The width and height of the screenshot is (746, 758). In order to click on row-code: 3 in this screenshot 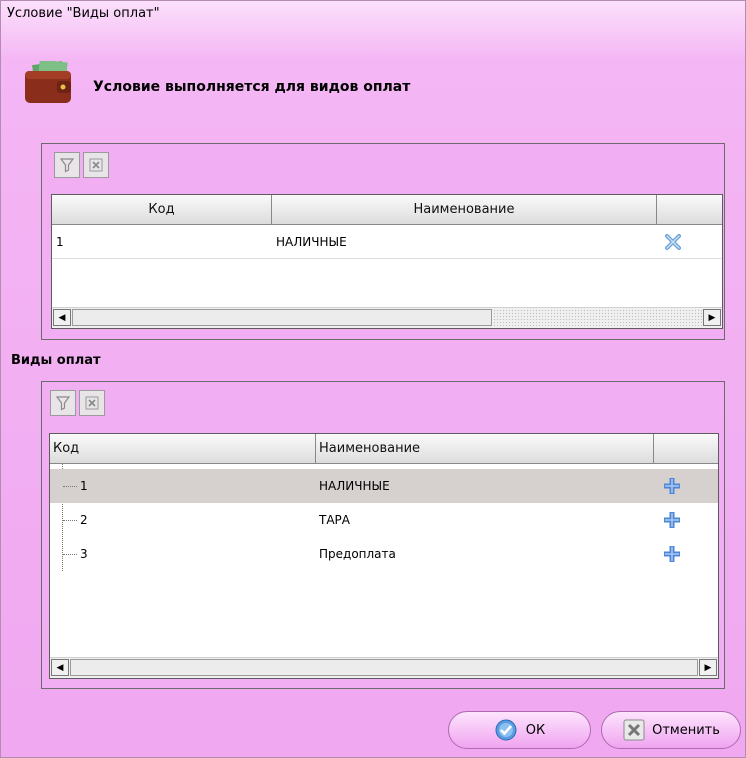, I will do `click(84, 554)`.